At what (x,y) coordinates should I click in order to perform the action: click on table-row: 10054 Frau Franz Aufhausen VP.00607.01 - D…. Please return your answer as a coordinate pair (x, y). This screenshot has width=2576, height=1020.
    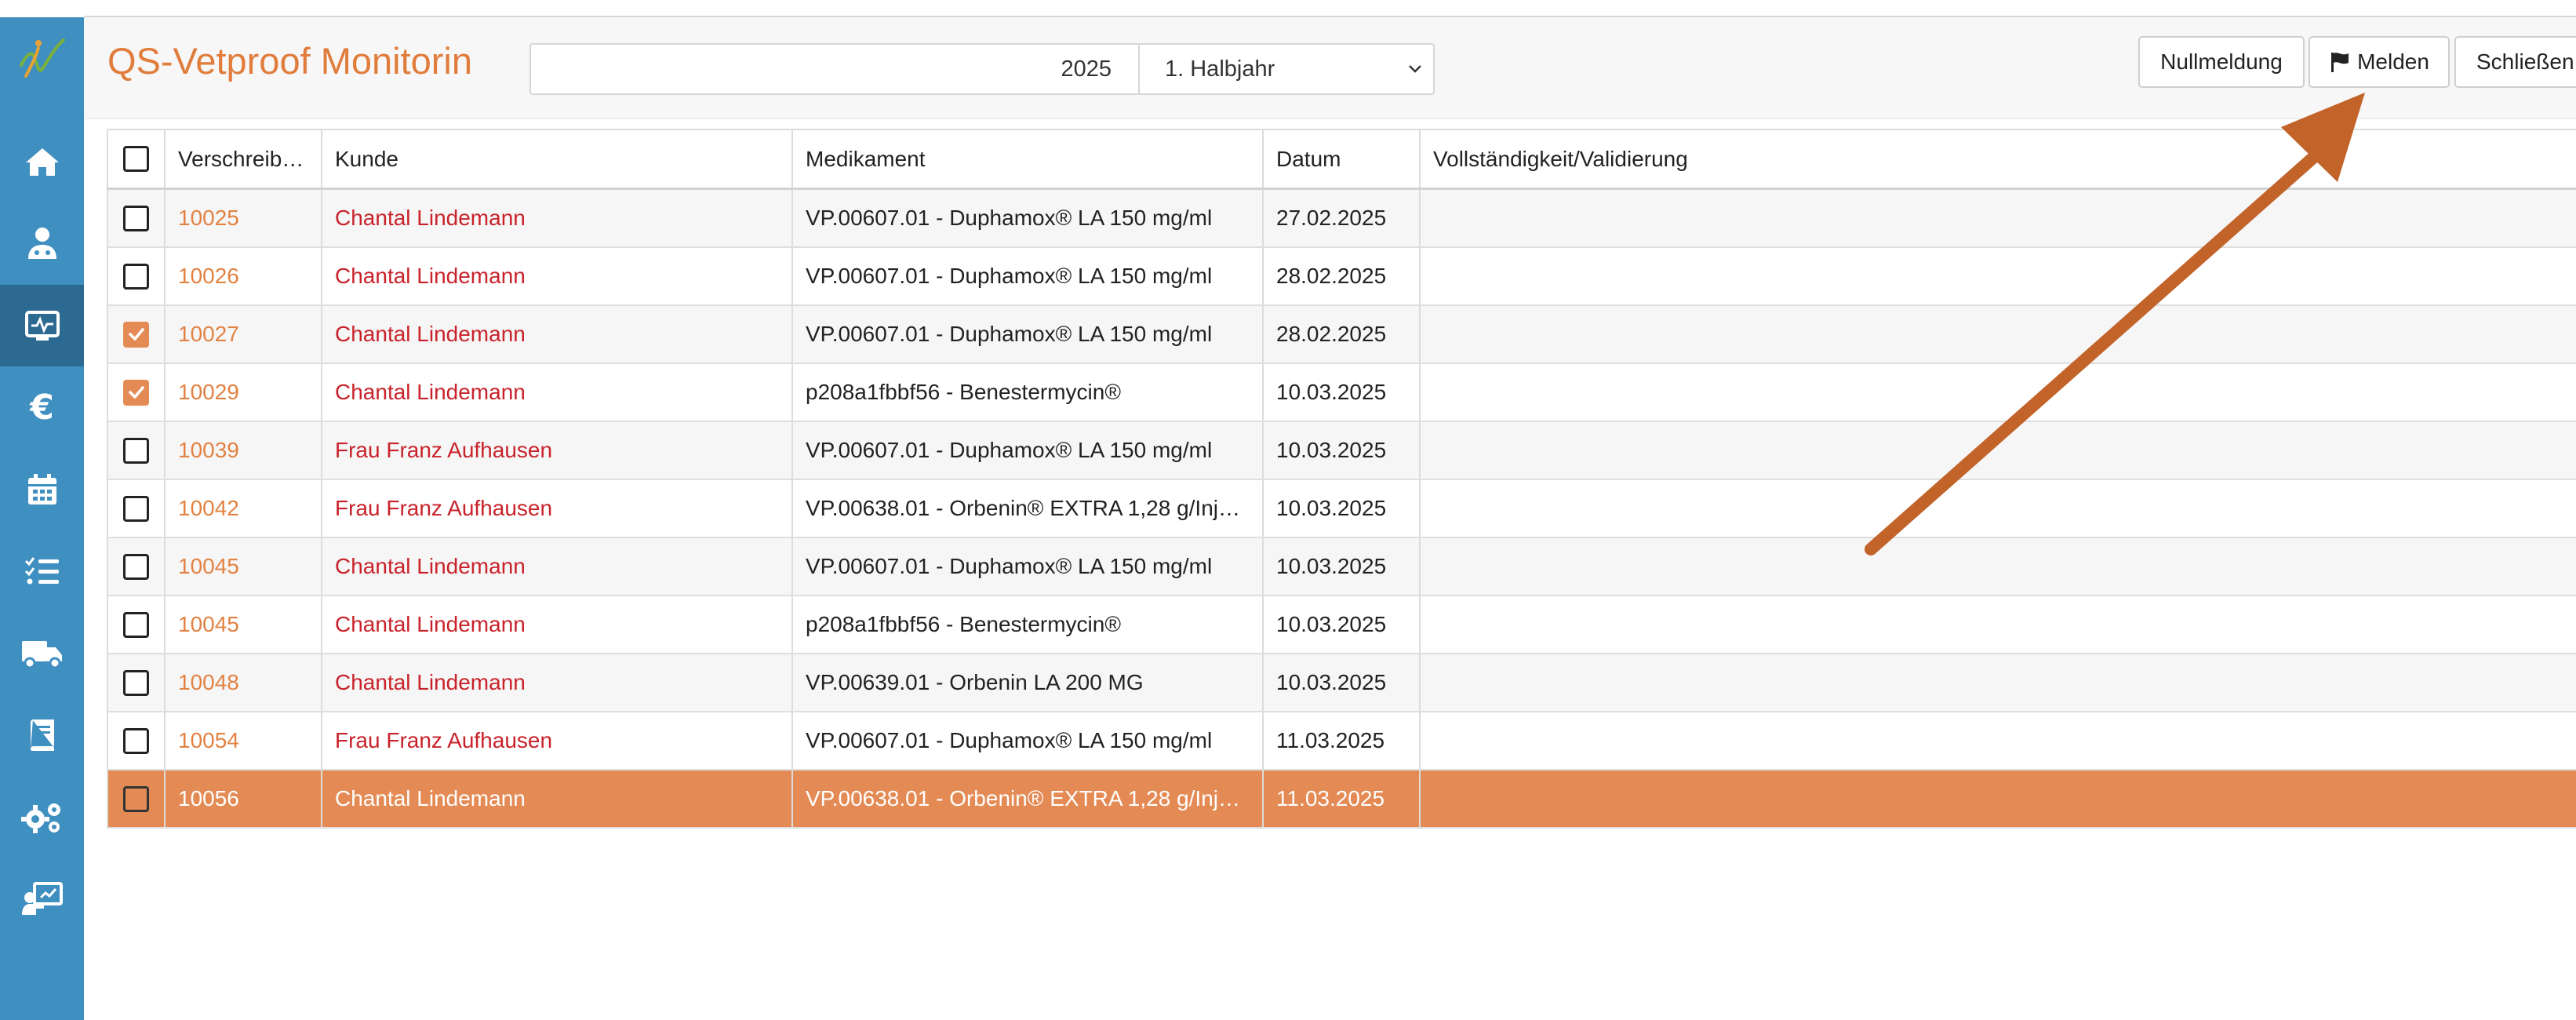
    Looking at the image, I should click on (1341, 741).